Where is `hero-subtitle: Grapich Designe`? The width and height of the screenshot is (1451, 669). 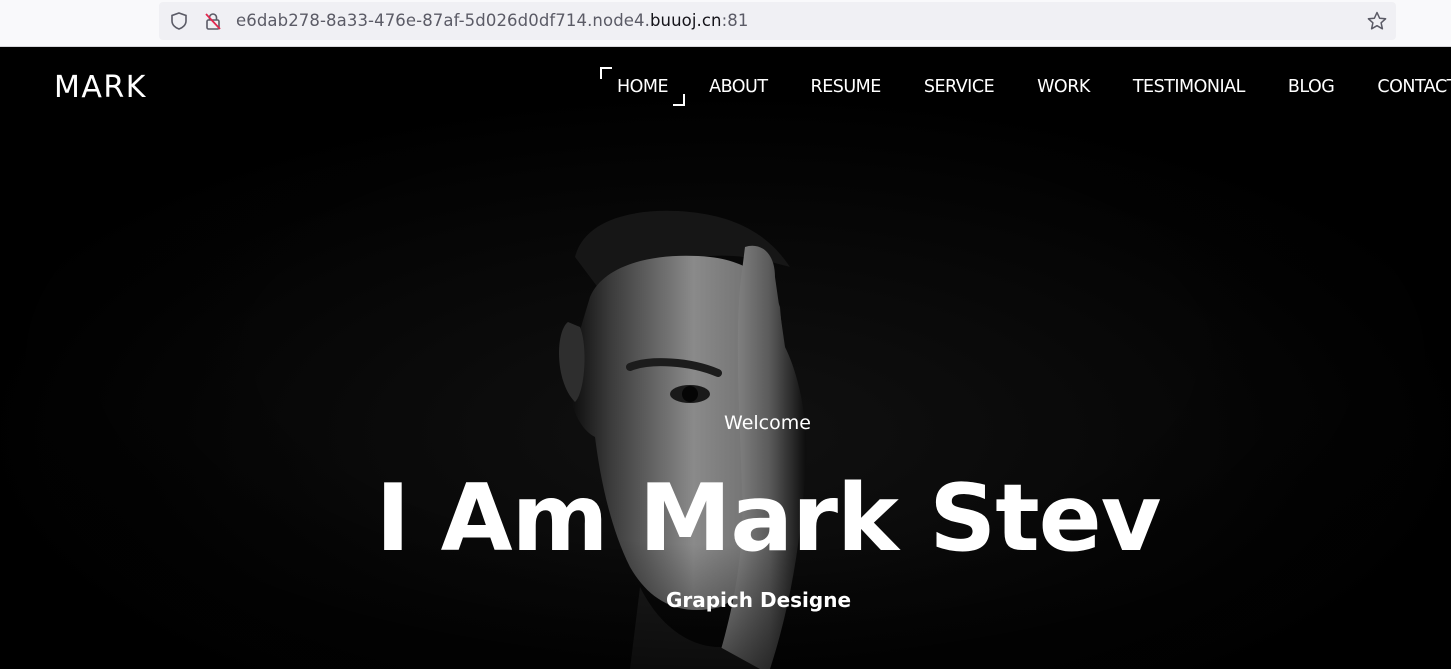 hero-subtitle: Grapich Designe is located at coordinates (758, 600).